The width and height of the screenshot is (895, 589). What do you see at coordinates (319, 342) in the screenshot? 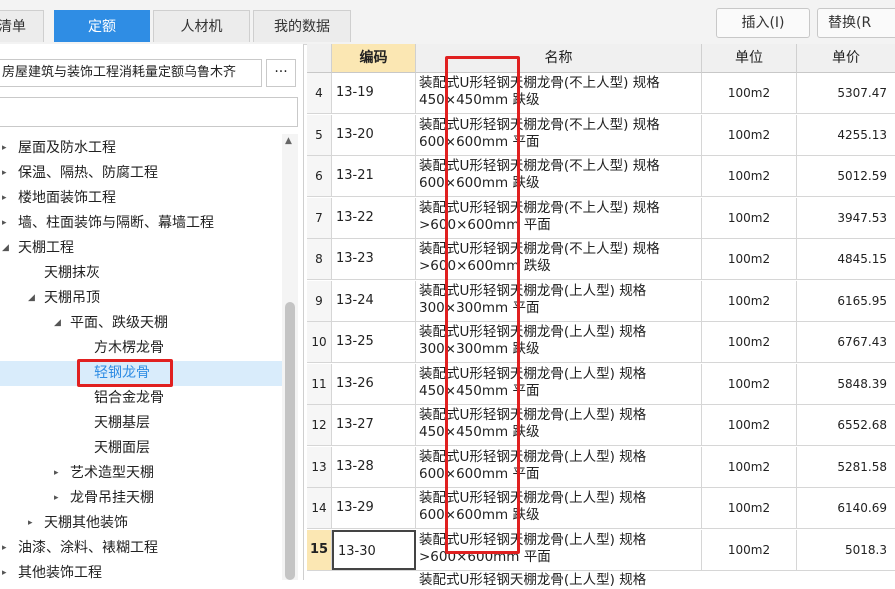
I see `row-index: 10` at bounding box center [319, 342].